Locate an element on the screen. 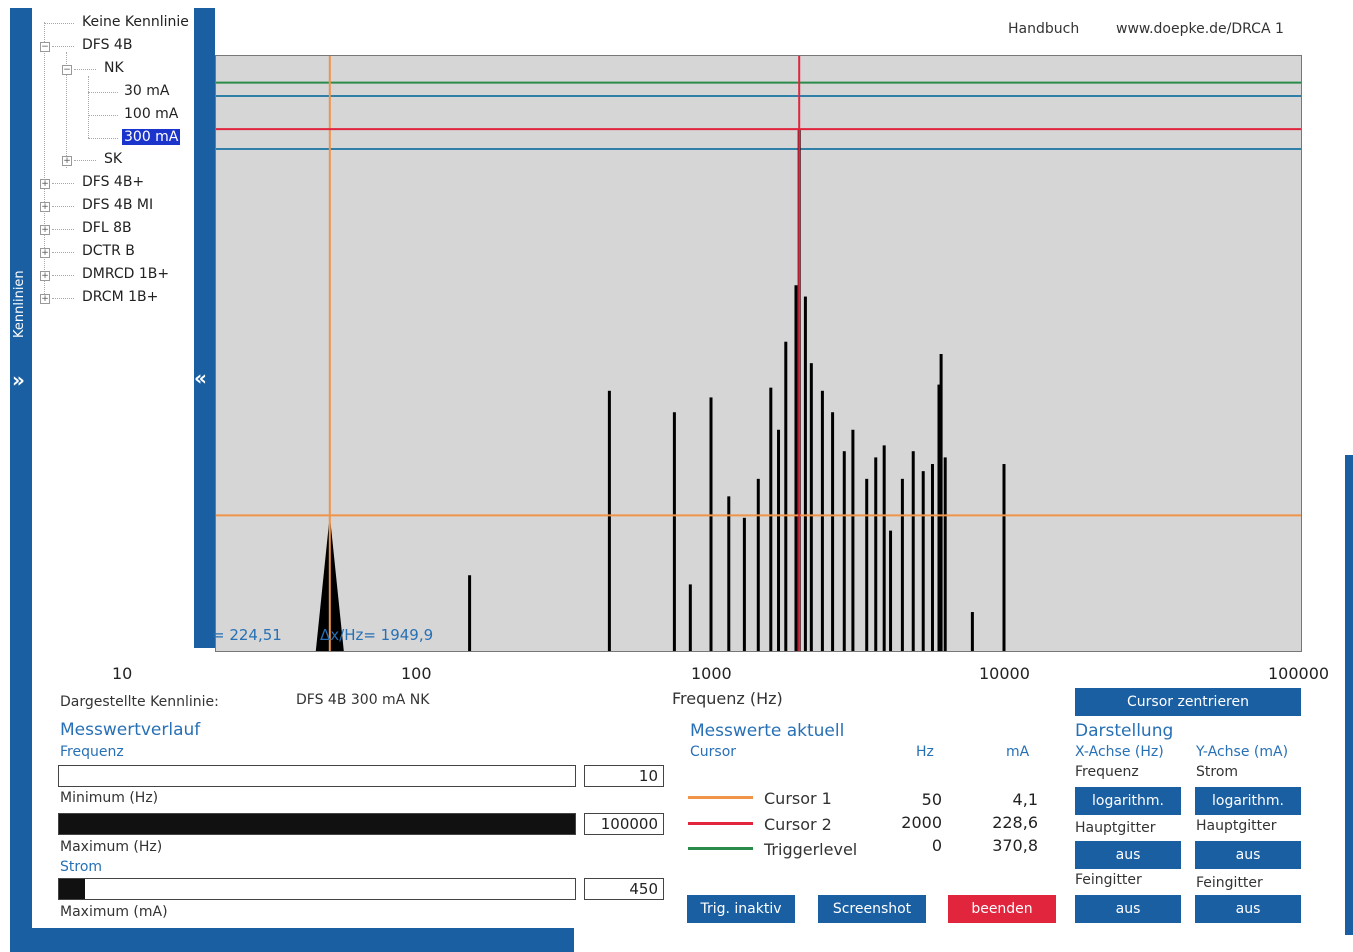 This screenshot has height=952, width=1353. cursor2-legend-line is located at coordinates (720, 823).